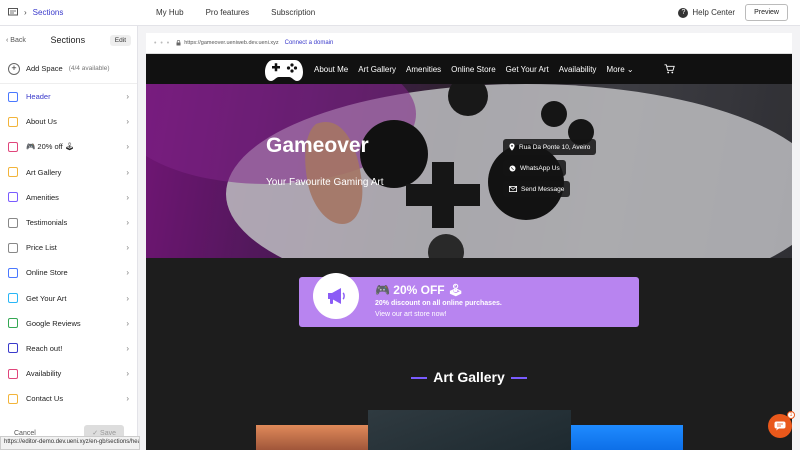 This screenshot has width=800, height=450. I want to click on promo-title: 🎮 20% OFF 🕹, so click(419, 290).